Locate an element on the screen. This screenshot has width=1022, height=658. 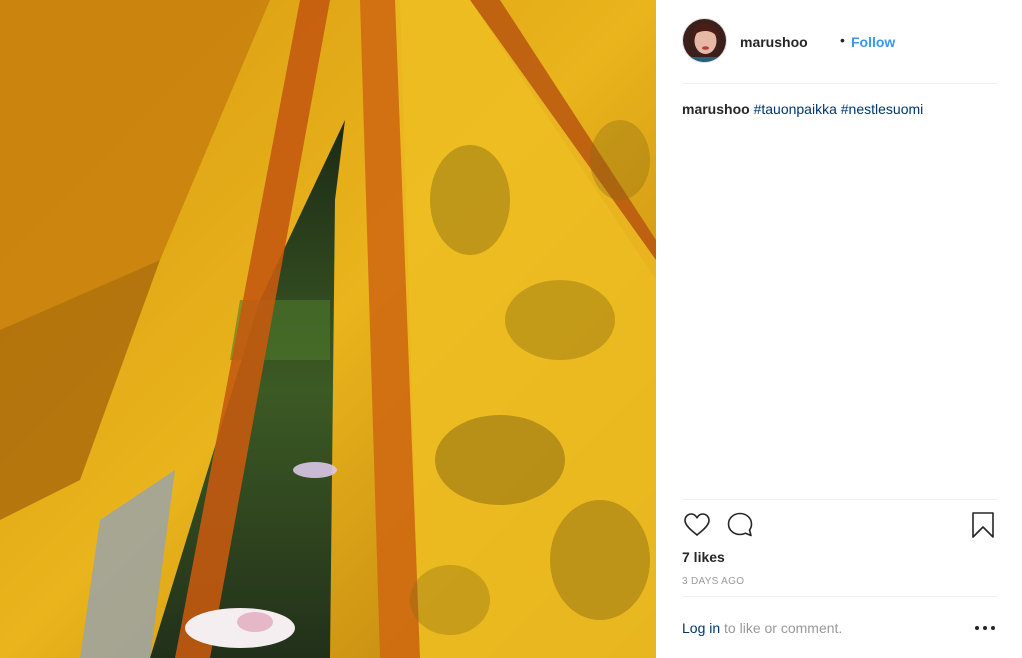
heart-icon is located at coordinates (697, 525).